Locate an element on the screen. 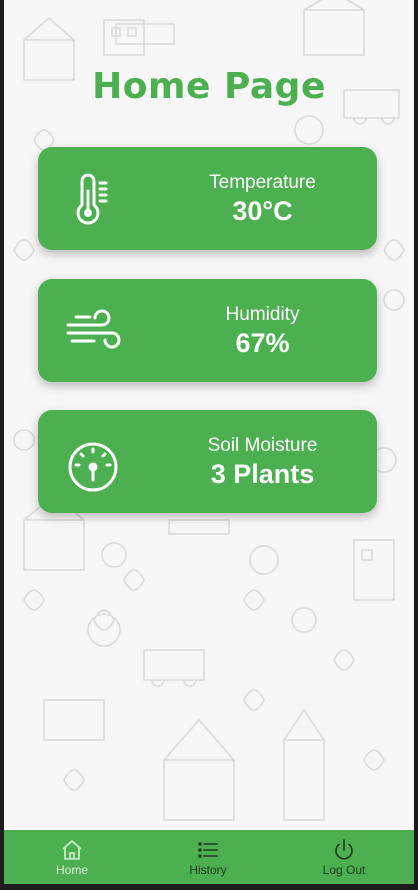  humidity-label: Humidity is located at coordinates (262, 314).